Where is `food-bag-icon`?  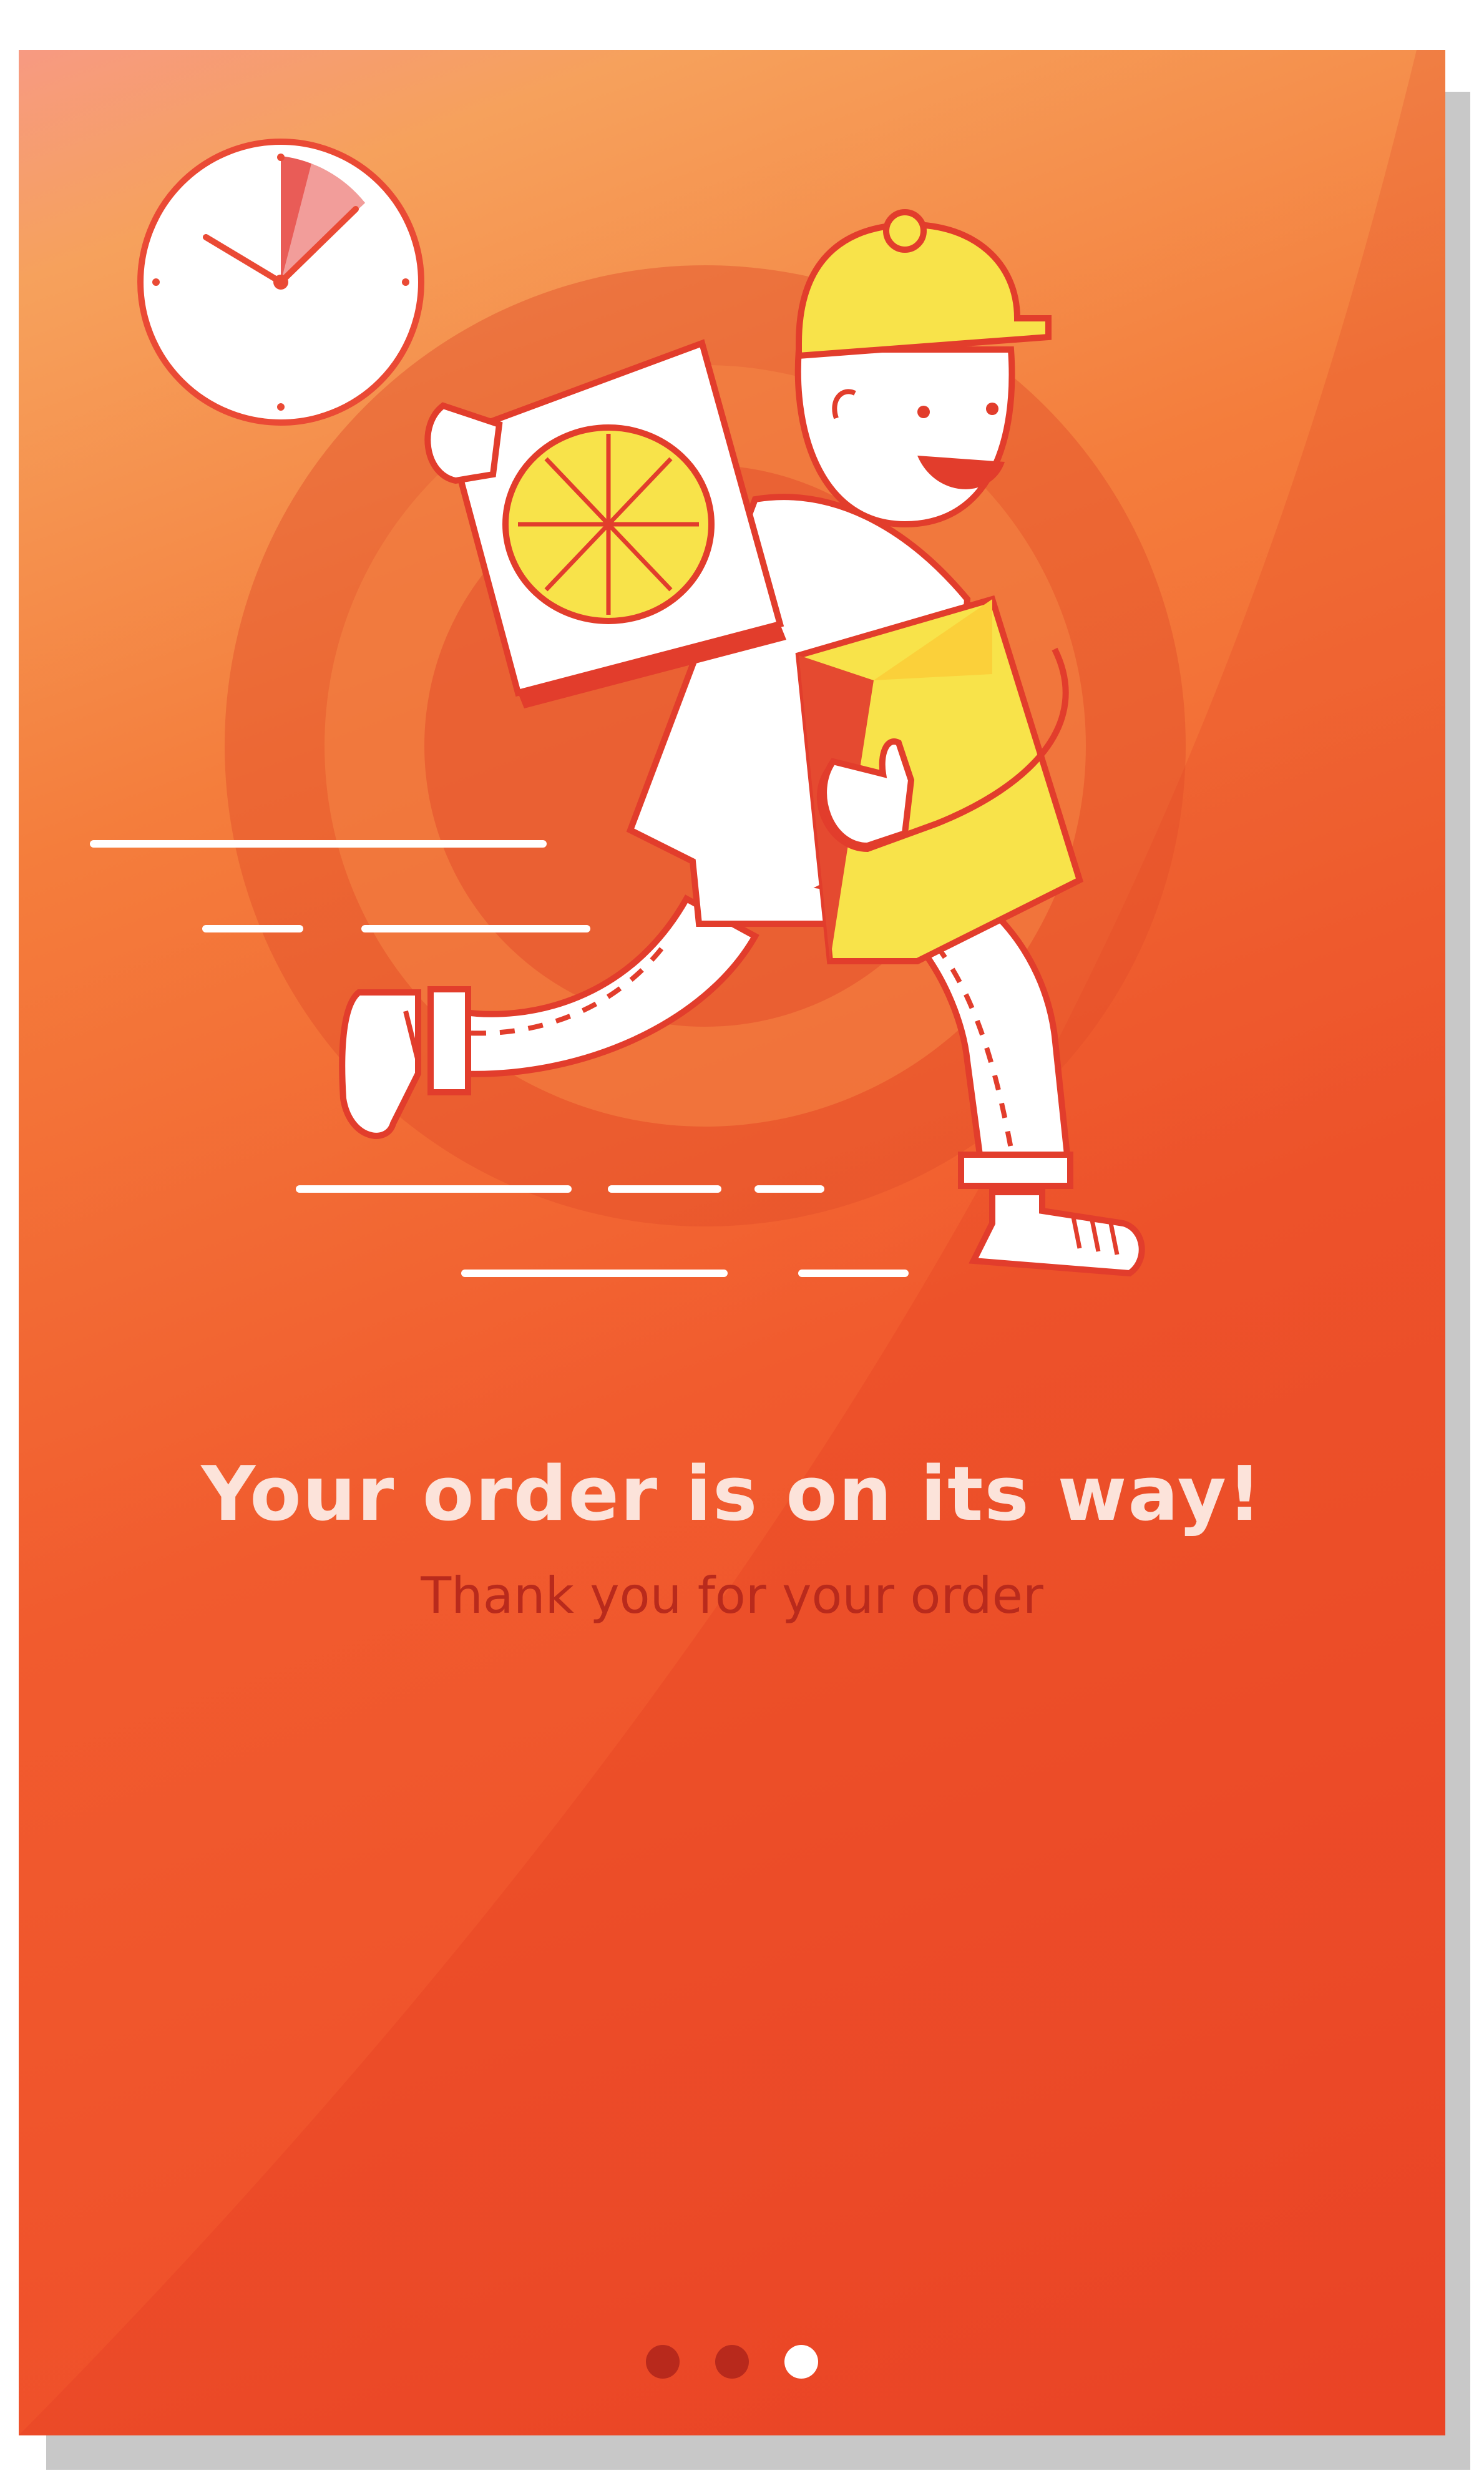
food-bag-icon is located at coordinates (939, 780).